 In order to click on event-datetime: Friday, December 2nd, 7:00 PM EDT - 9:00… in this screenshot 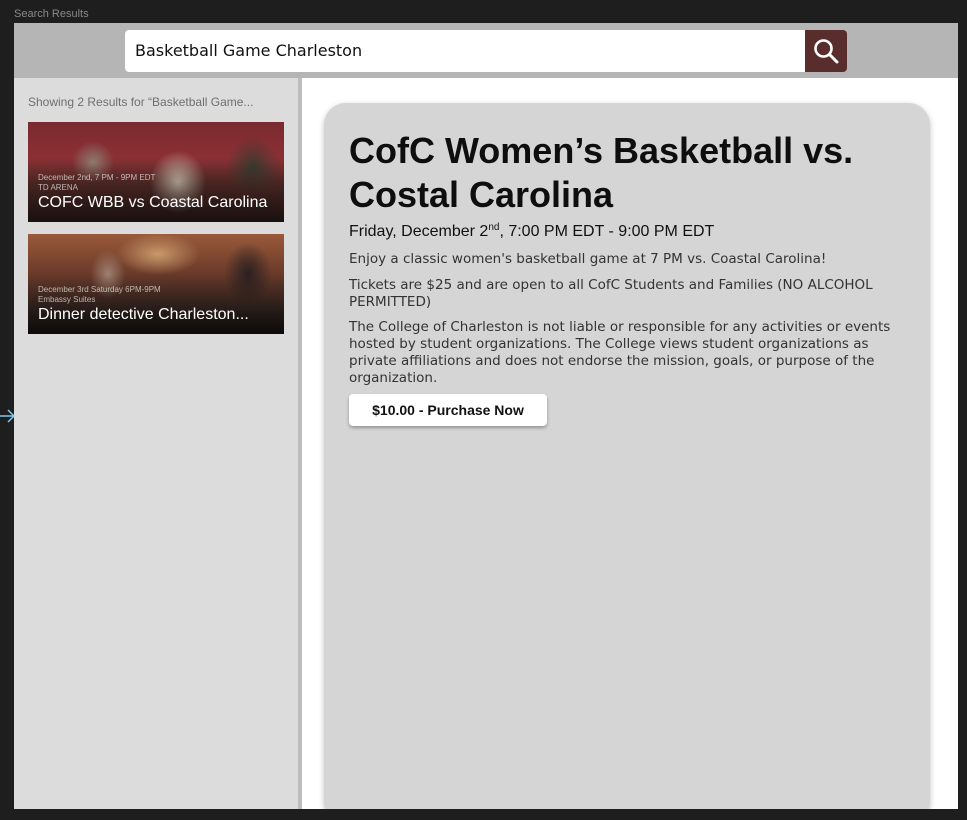, I will do `click(531, 232)`.